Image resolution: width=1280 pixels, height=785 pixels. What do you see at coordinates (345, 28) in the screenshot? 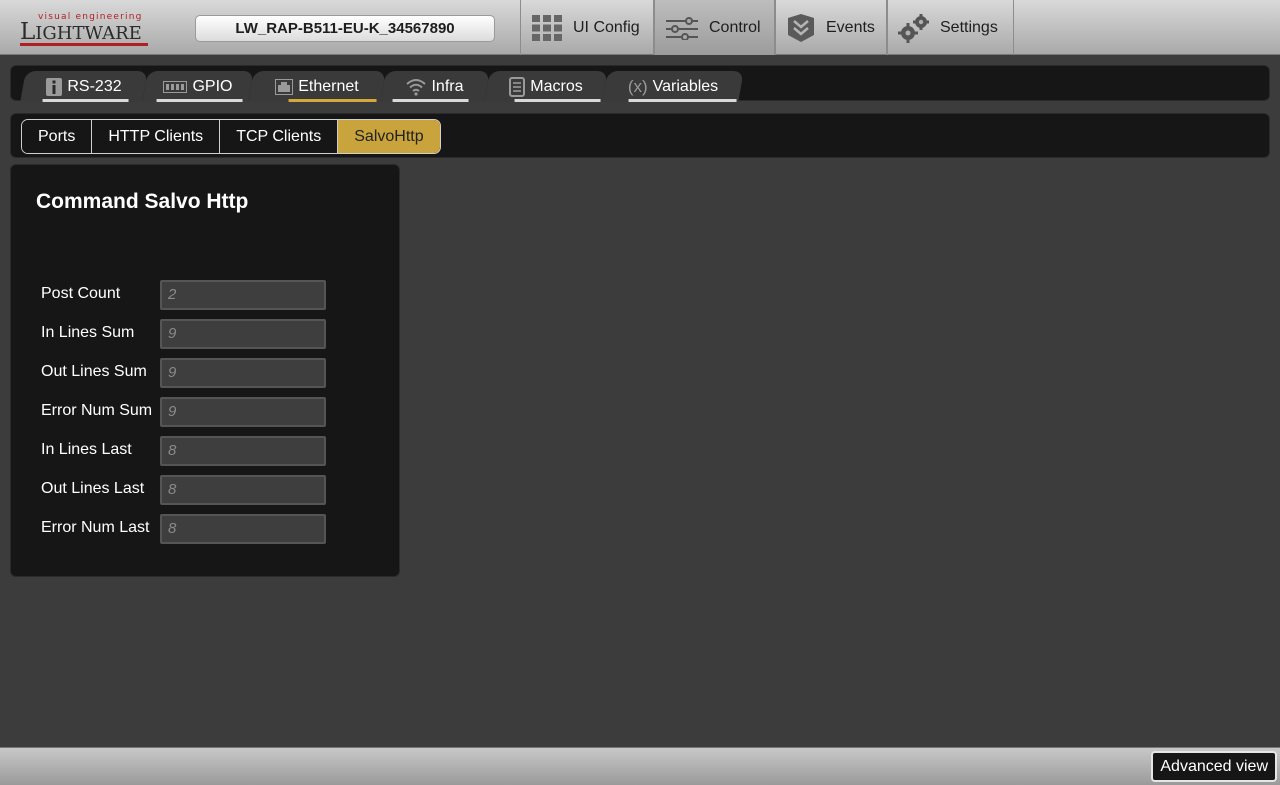
I see `device-name-field: LW_RAP-B511-EU-K_34567890` at bounding box center [345, 28].